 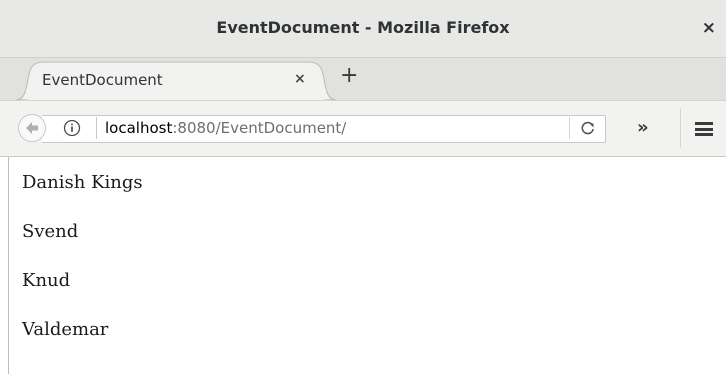 I want to click on list-item: Valdemar, so click(x=65, y=329).